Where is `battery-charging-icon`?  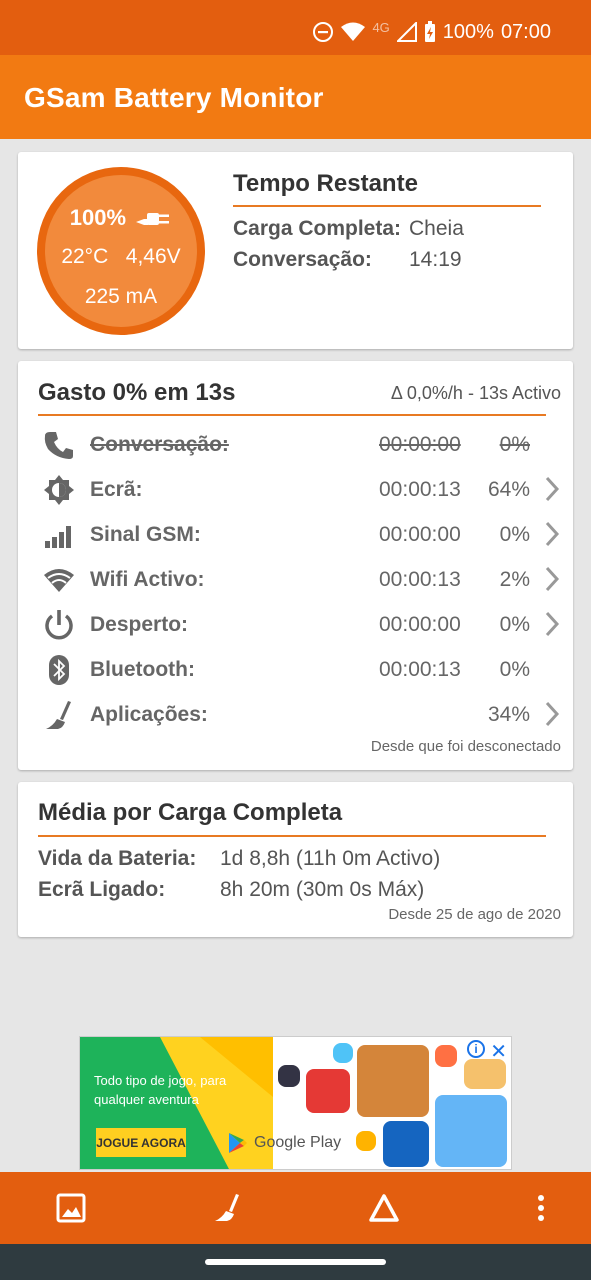 battery-charging-icon is located at coordinates (429, 31).